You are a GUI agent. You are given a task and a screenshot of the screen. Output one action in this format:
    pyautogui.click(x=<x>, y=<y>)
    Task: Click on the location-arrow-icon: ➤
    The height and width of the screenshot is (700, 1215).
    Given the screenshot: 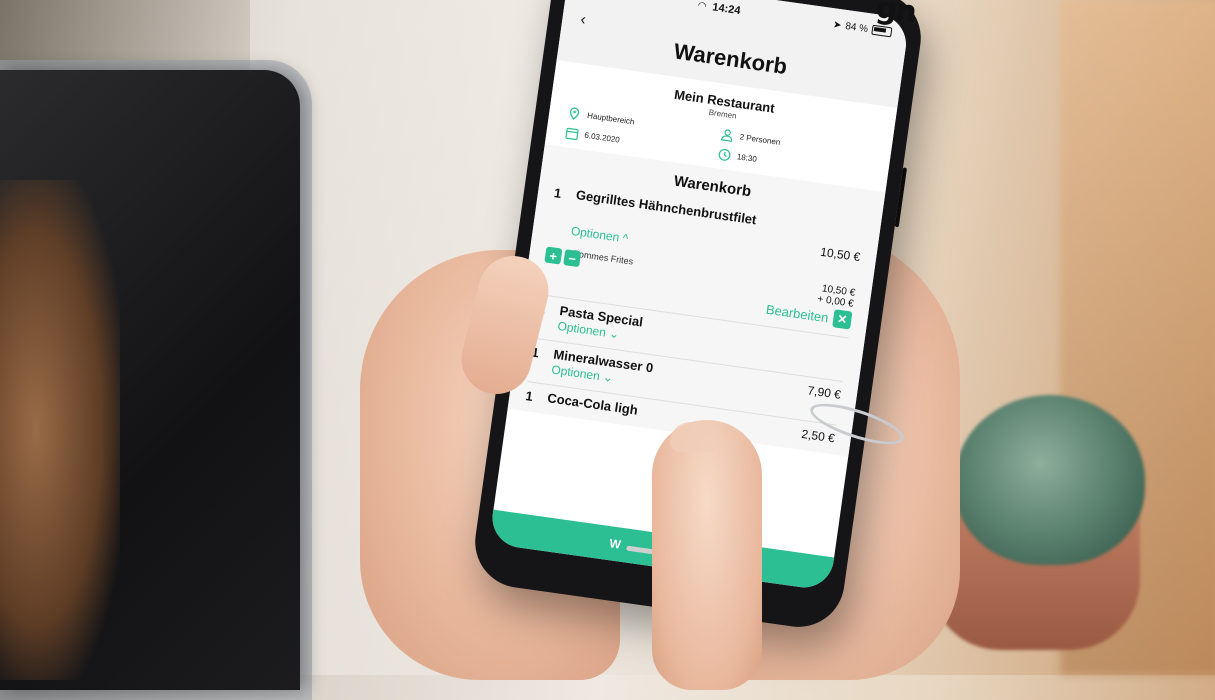 What is the action you would take?
    pyautogui.click(x=837, y=24)
    